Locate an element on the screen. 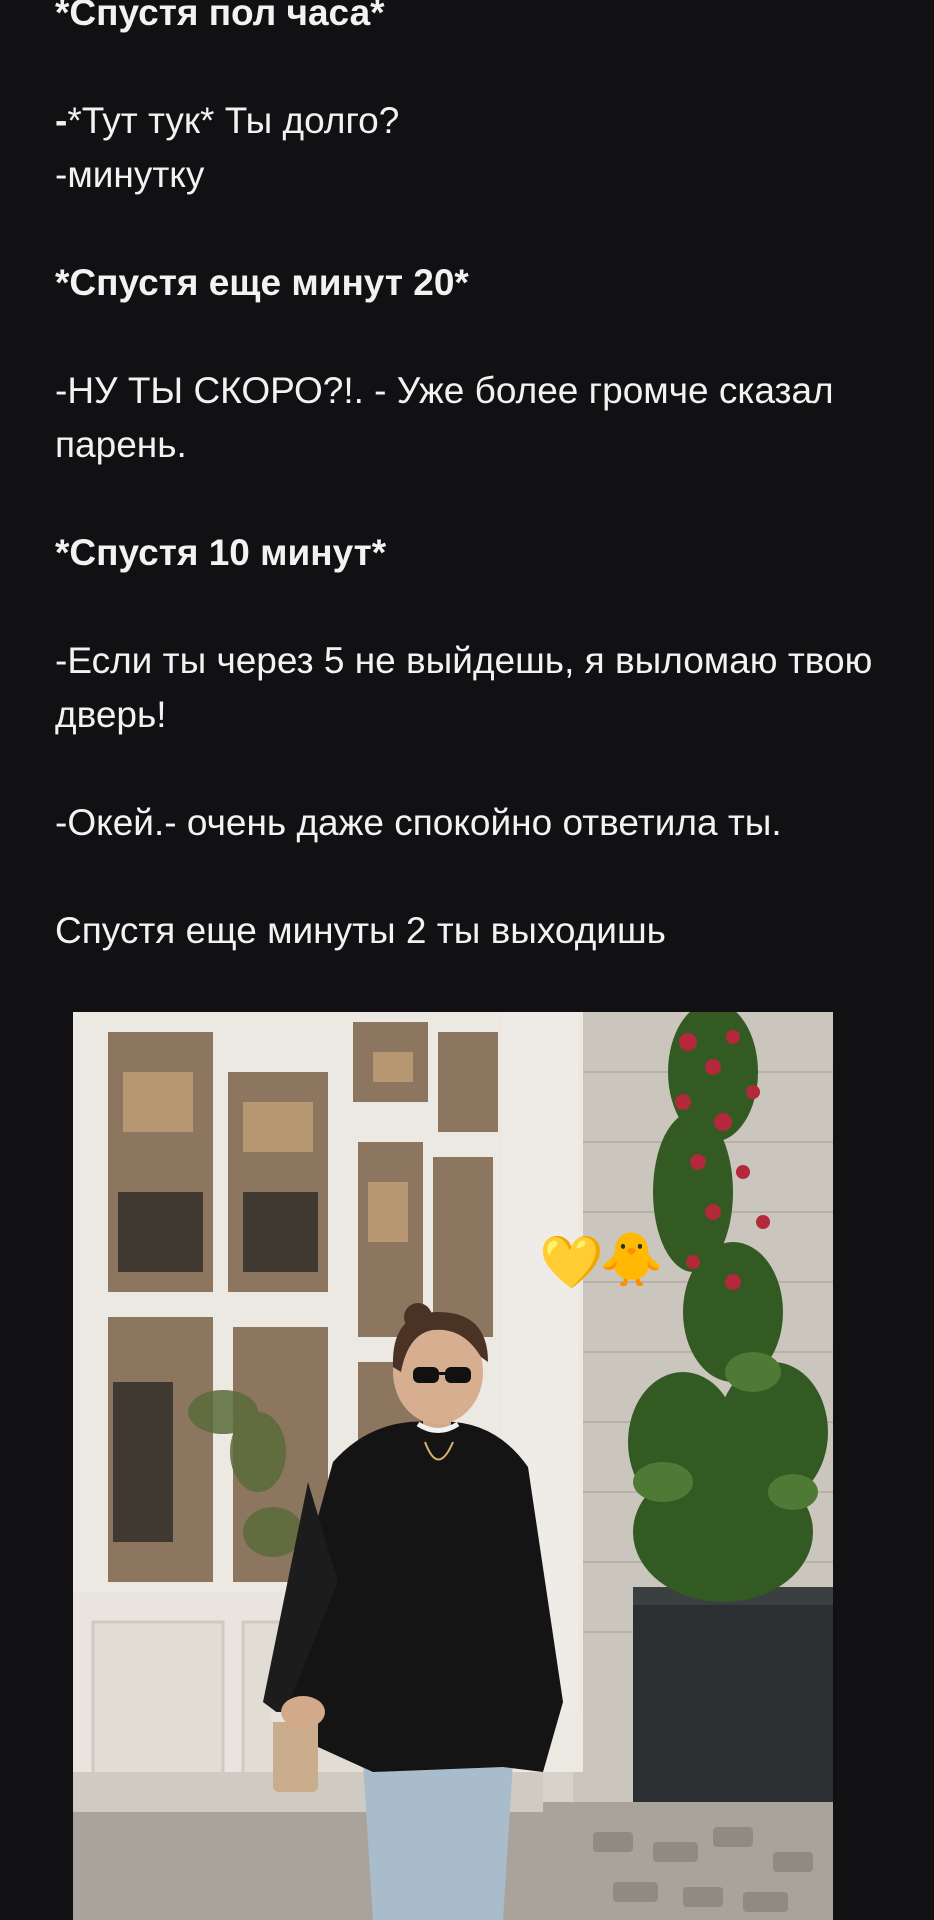  story-paragraph-okay: -Окей.- очень даже спокойно ответила ты. is located at coordinates (418, 822).